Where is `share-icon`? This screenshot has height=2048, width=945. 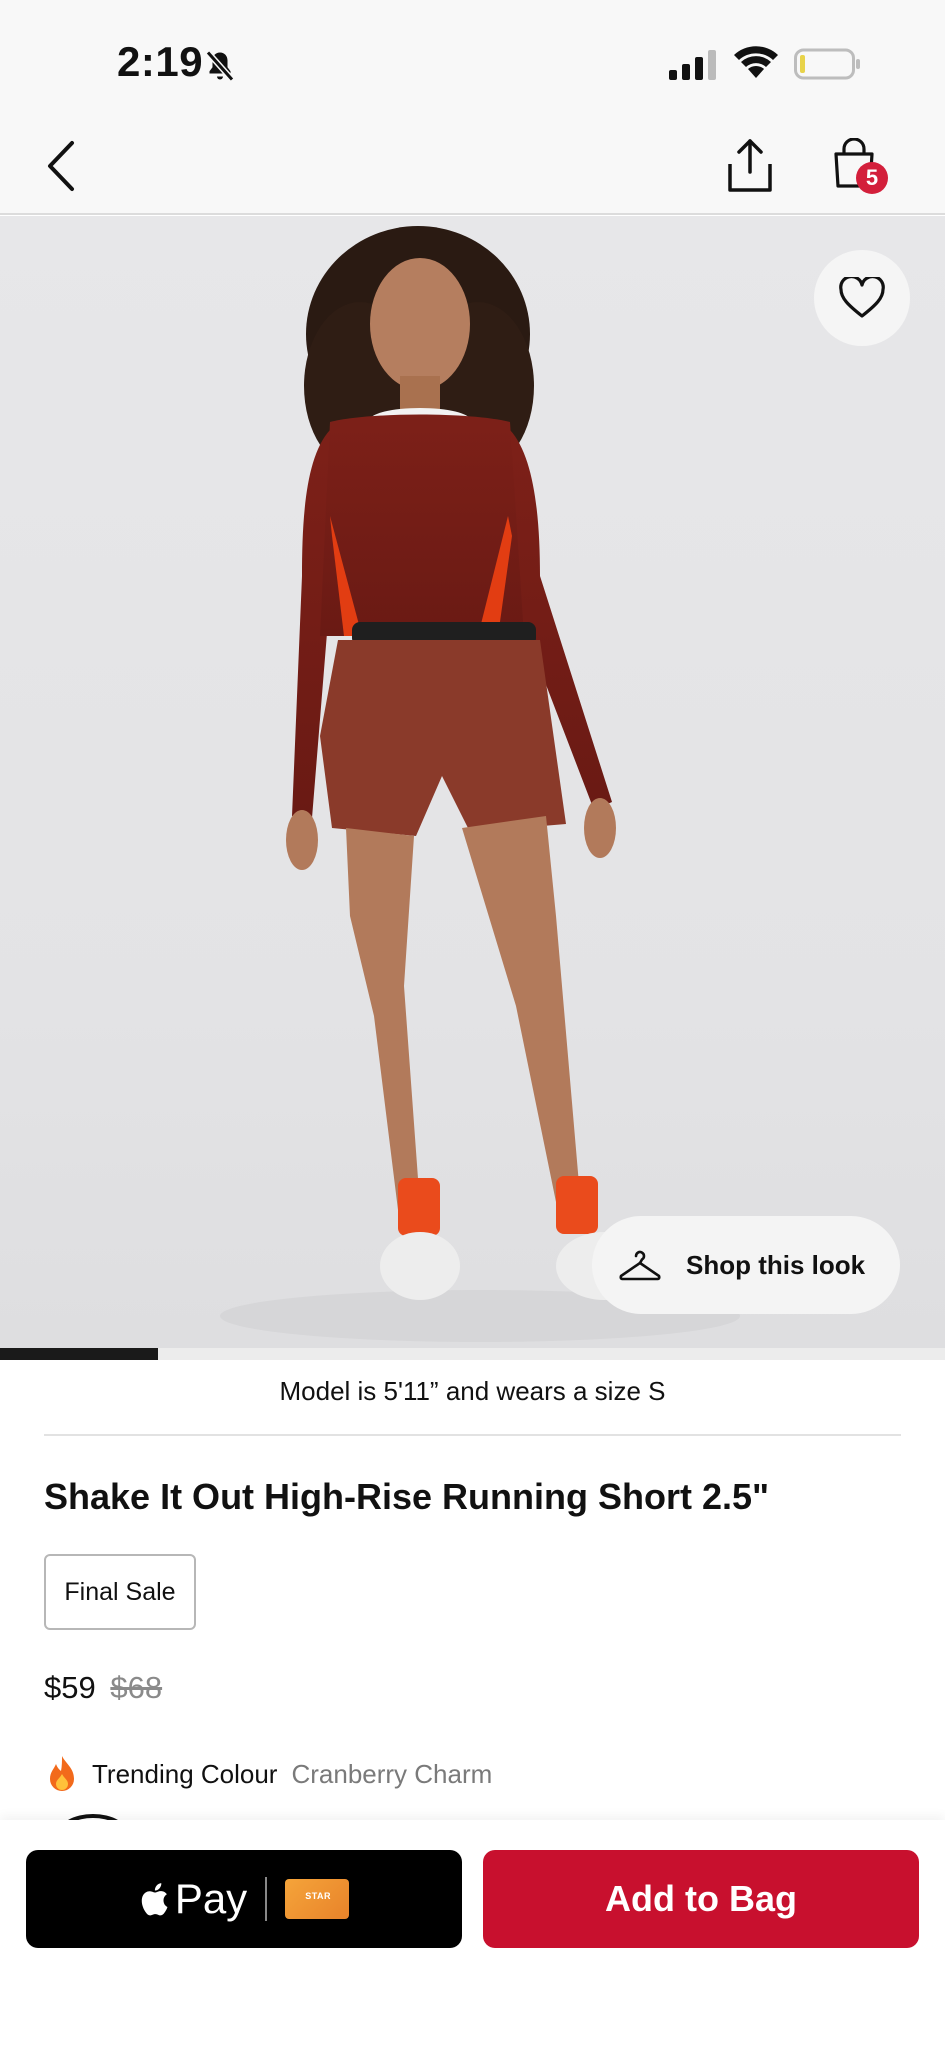 share-icon is located at coordinates (750, 165).